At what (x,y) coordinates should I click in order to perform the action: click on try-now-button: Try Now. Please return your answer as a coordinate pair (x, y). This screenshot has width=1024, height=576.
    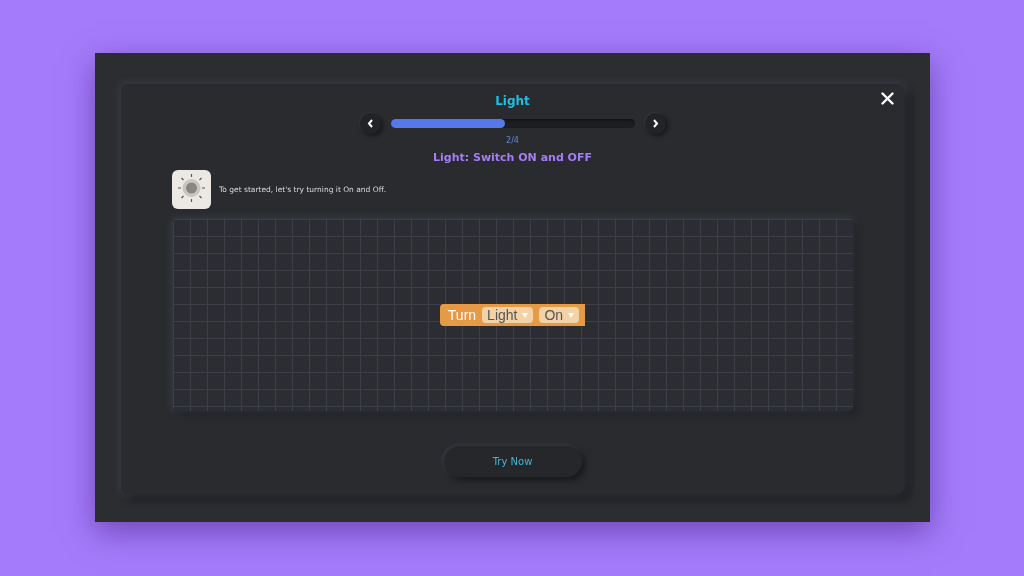
    Looking at the image, I should click on (512, 461).